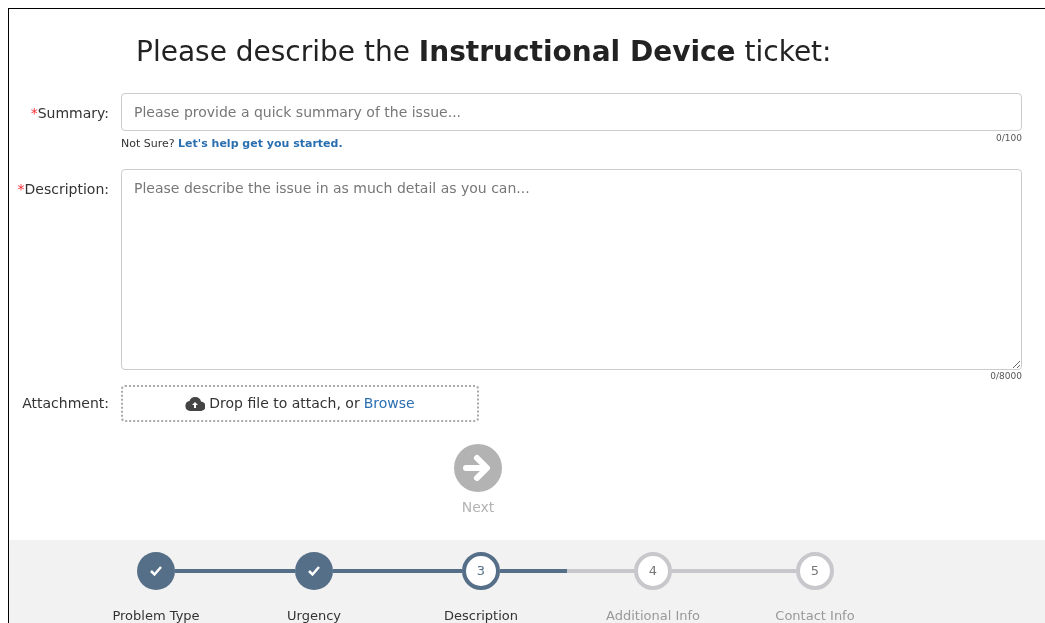  Describe the element at coordinates (1006, 376) in the screenshot. I see `character-counter: 0/8000` at that location.